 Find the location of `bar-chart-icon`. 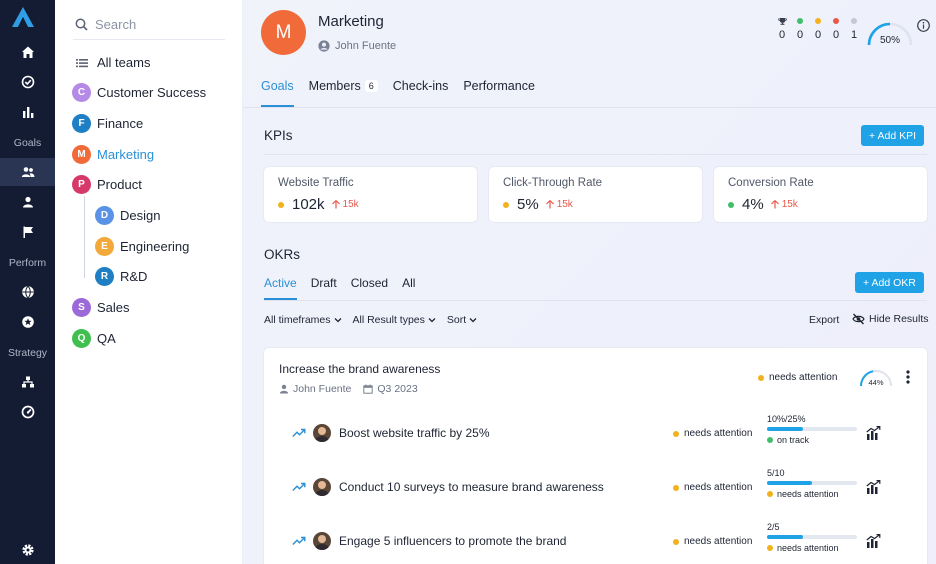

bar-chart-icon is located at coordinates (27, 112).